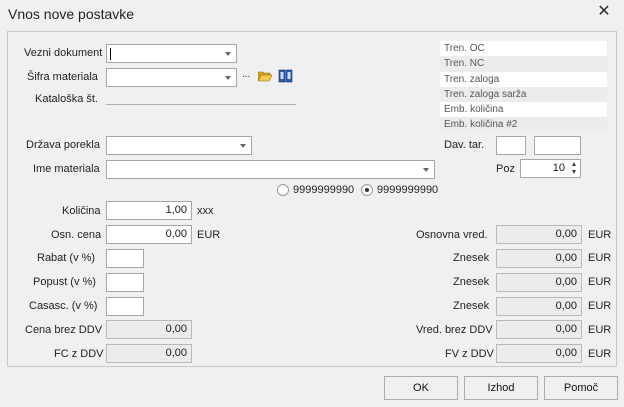  What do you see at coordinates (566, 329) in the screenshot?
I see `vred-brez-ddv-value: 0,00` at bounding box center [566, 329].